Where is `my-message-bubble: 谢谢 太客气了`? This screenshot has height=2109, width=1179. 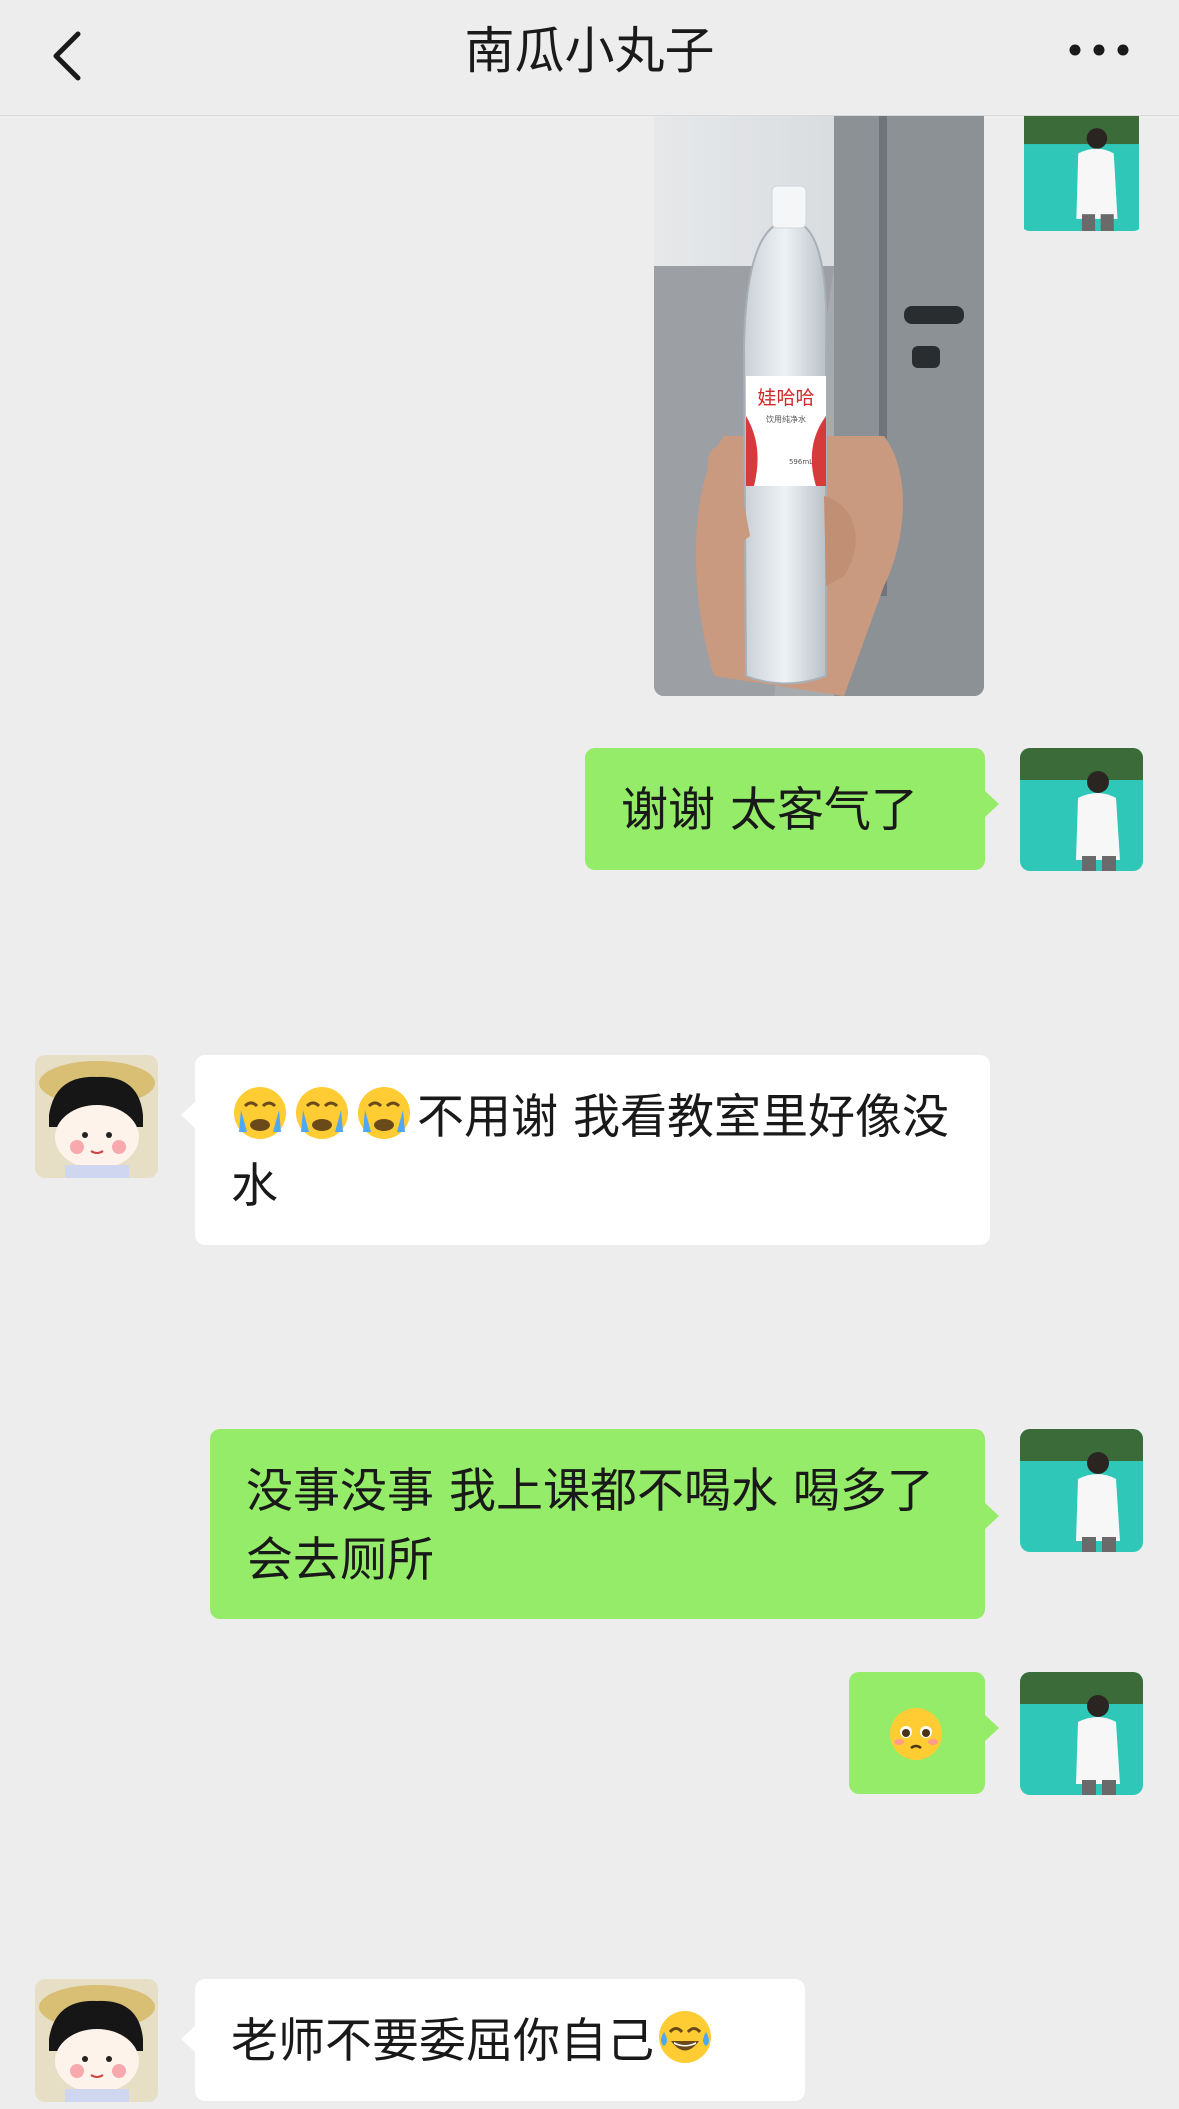
my-message-bubble: 谢谢 太客气了 is located at coordinates (785, 809).